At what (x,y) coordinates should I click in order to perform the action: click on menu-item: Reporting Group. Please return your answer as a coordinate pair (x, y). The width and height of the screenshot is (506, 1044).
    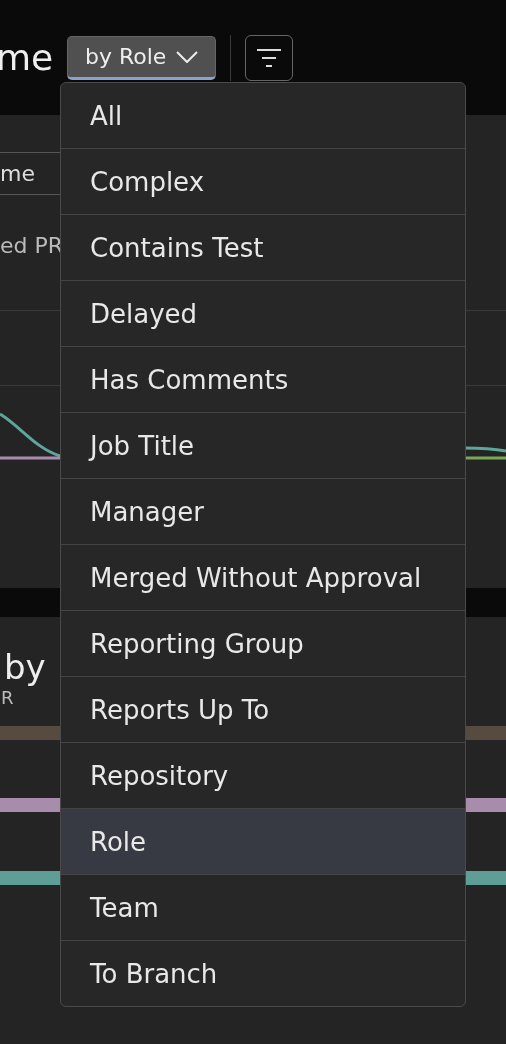
    Looking at the image, I should click on (263, 643).